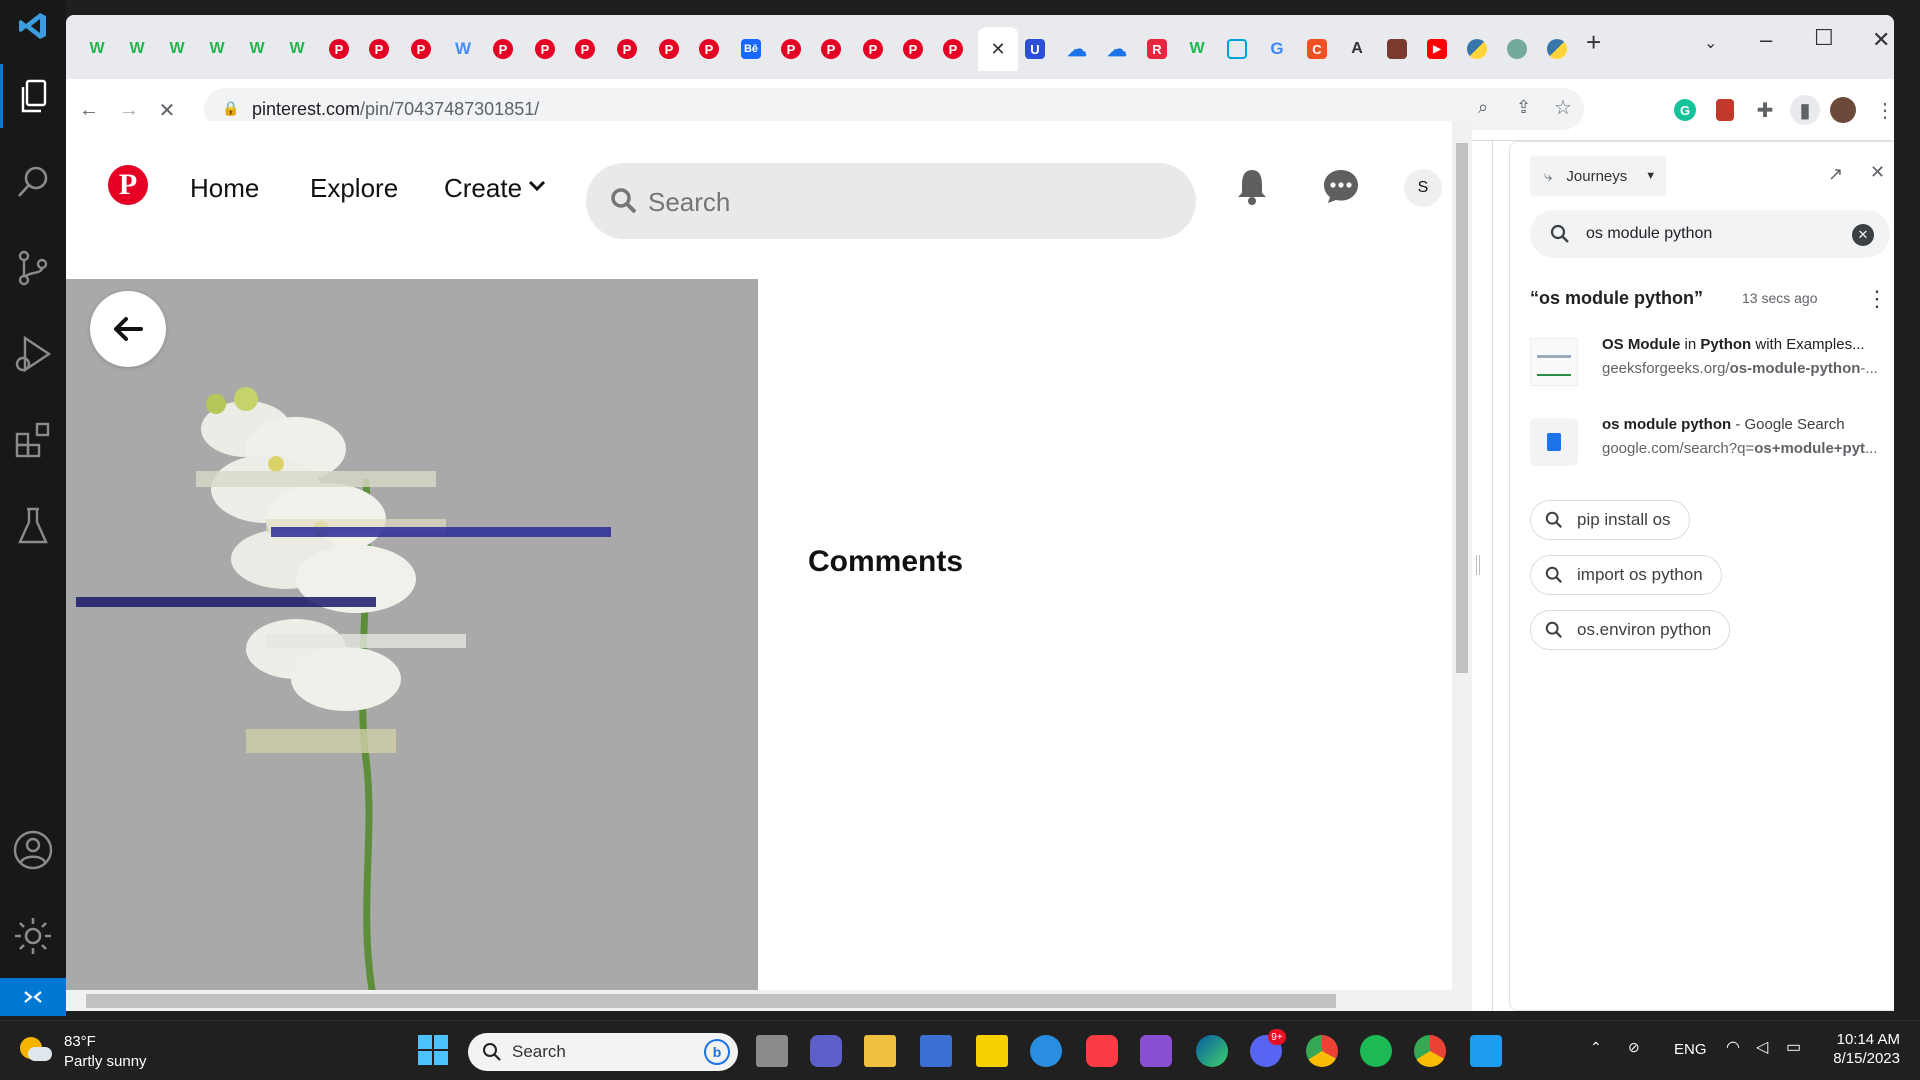  What do you see at coordinates (1596, 1047) in the screenshot?
I see `tray-chevron-up-icon: ⌃` at bounding box center [1596, 1047].